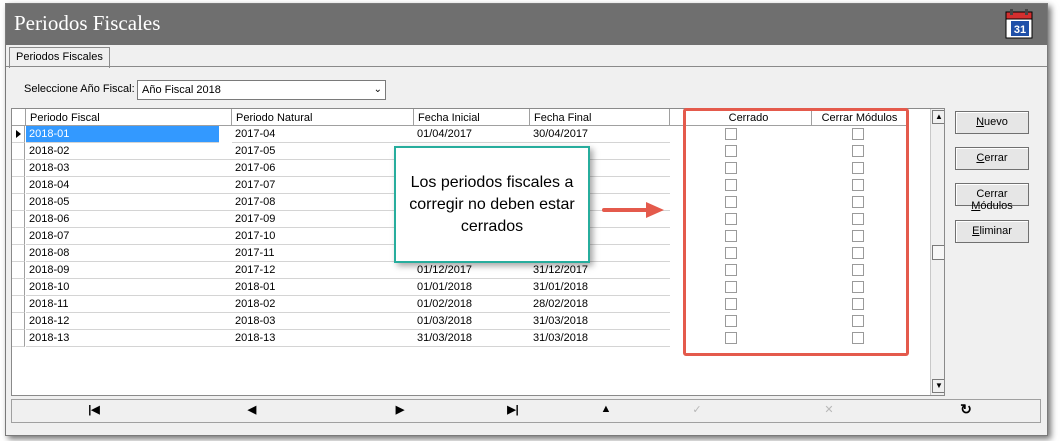 This screenshot has height=441, width=1060. I want to click on table-row: 2018-13 2018-13 31/03/2018 31/03/2018, so click(342, 338).